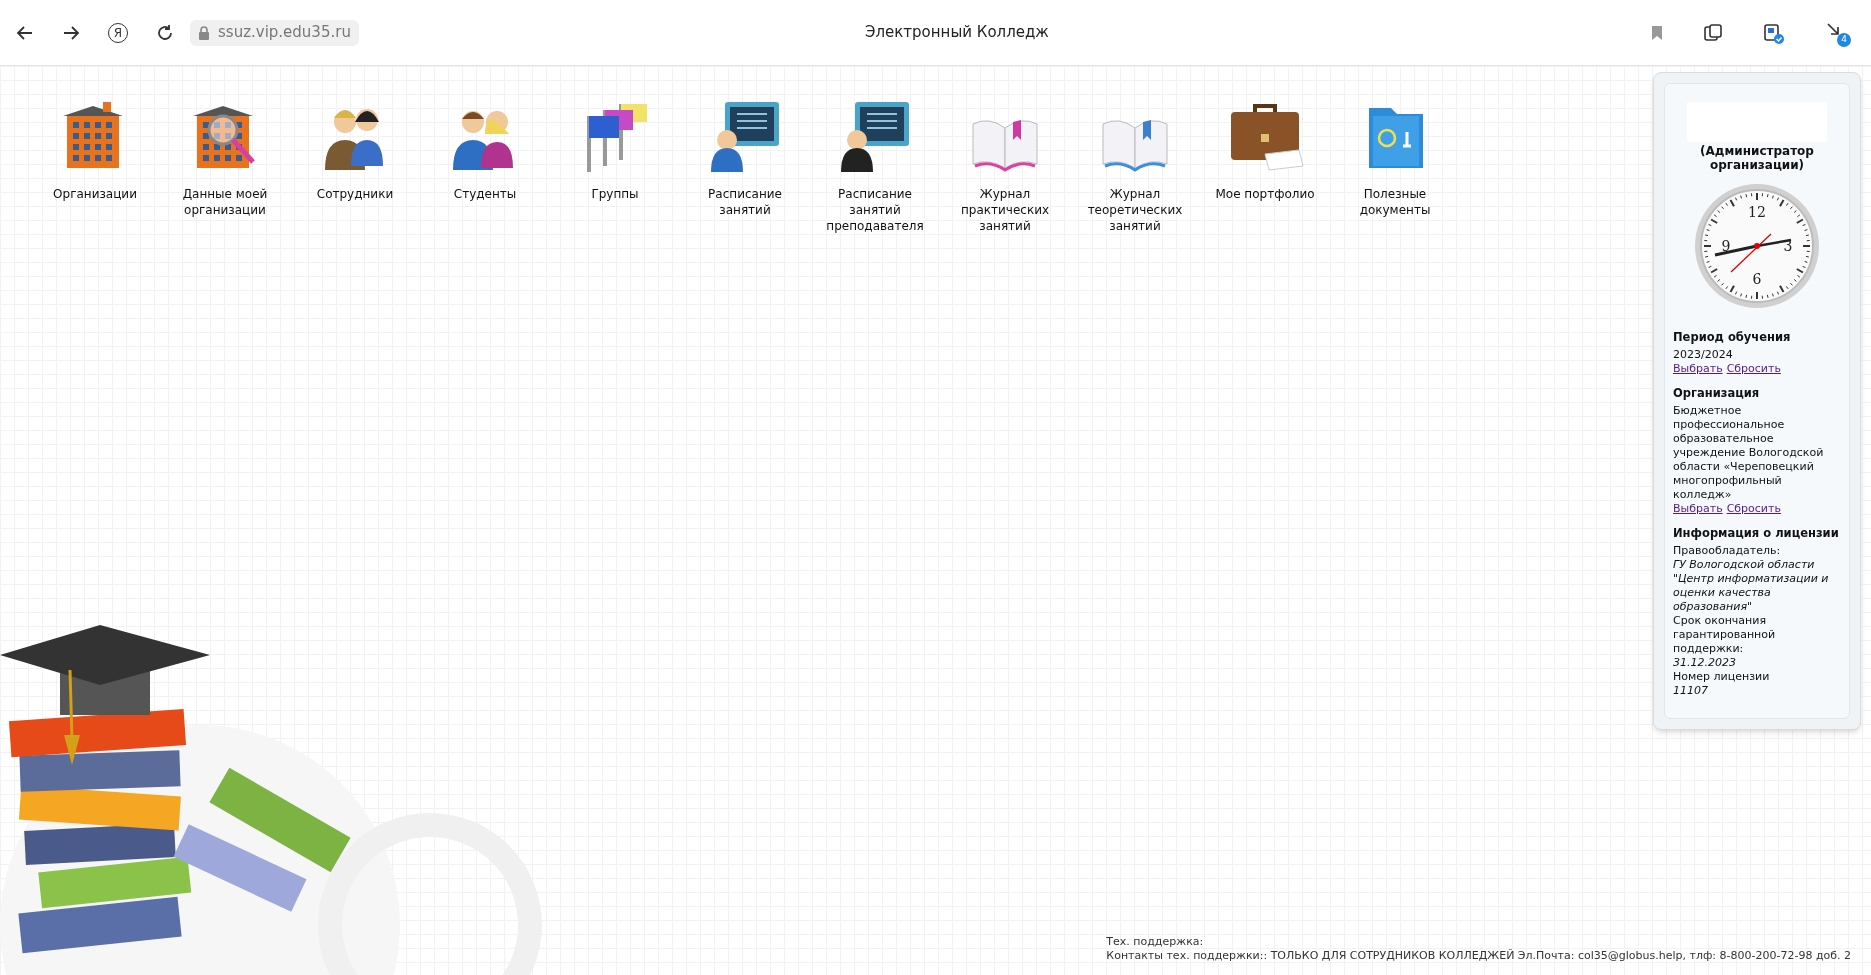 This screenshot has height=975, width=1871. I want to click on footer-text: Тех. поддержка:, so click(1155, 942).